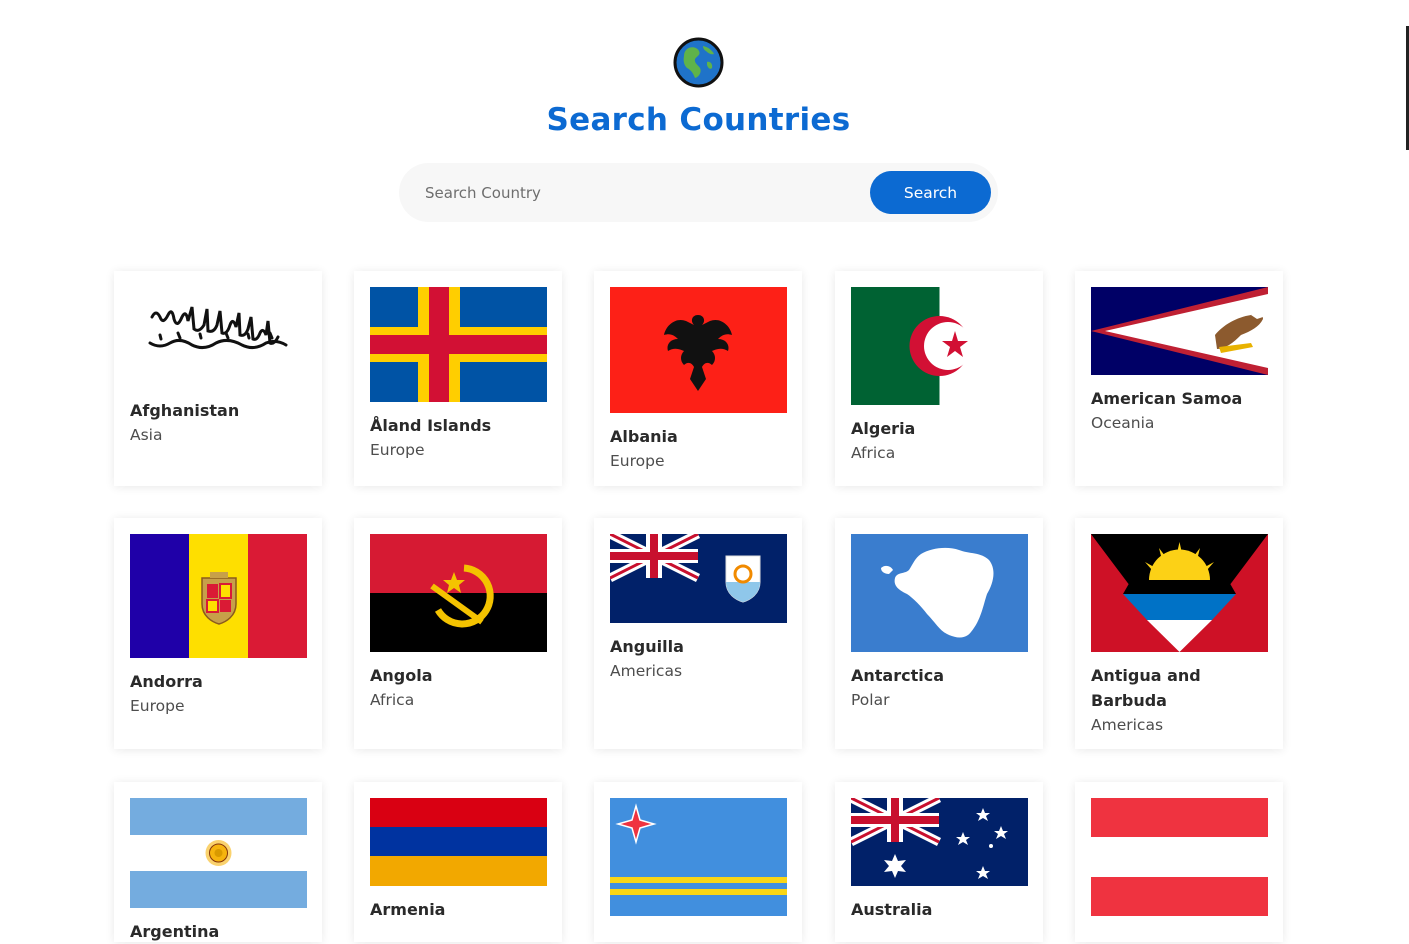  I want to click on country-name: Armenia, so click(408, 909).